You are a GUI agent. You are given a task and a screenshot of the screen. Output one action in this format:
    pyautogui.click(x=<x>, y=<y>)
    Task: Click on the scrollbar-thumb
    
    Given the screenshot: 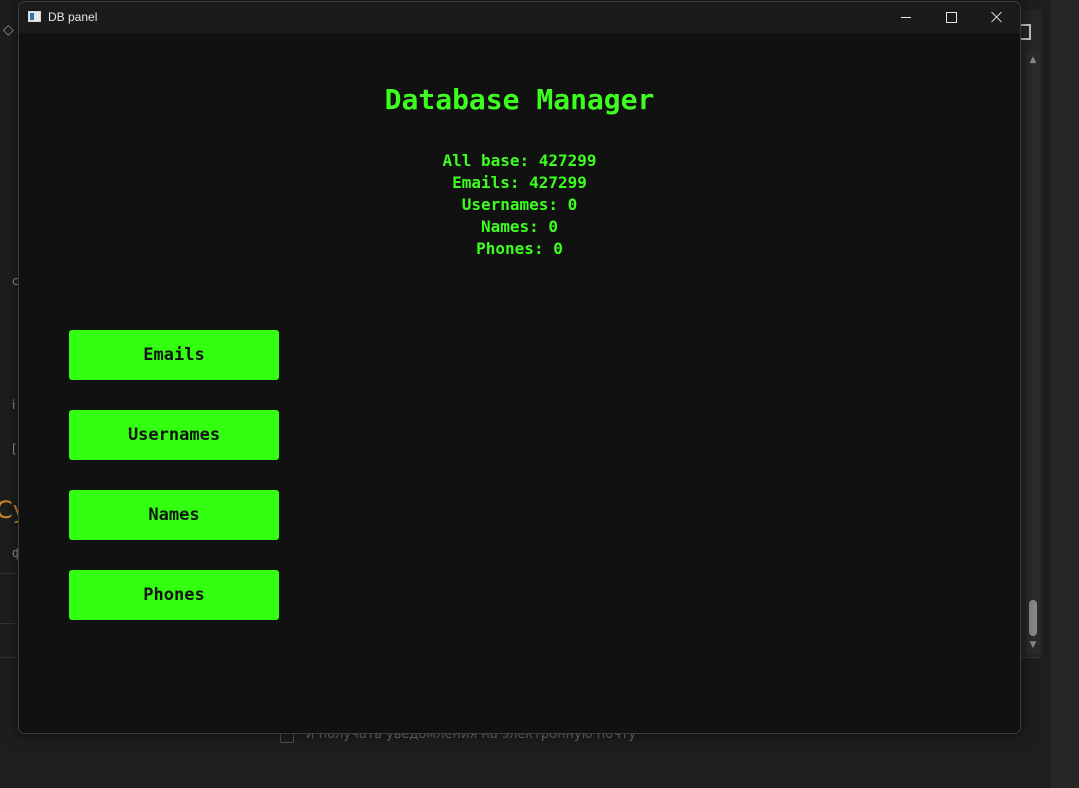 What is the action you would take?
    pyautogui.click(x=1033, y=618)
    